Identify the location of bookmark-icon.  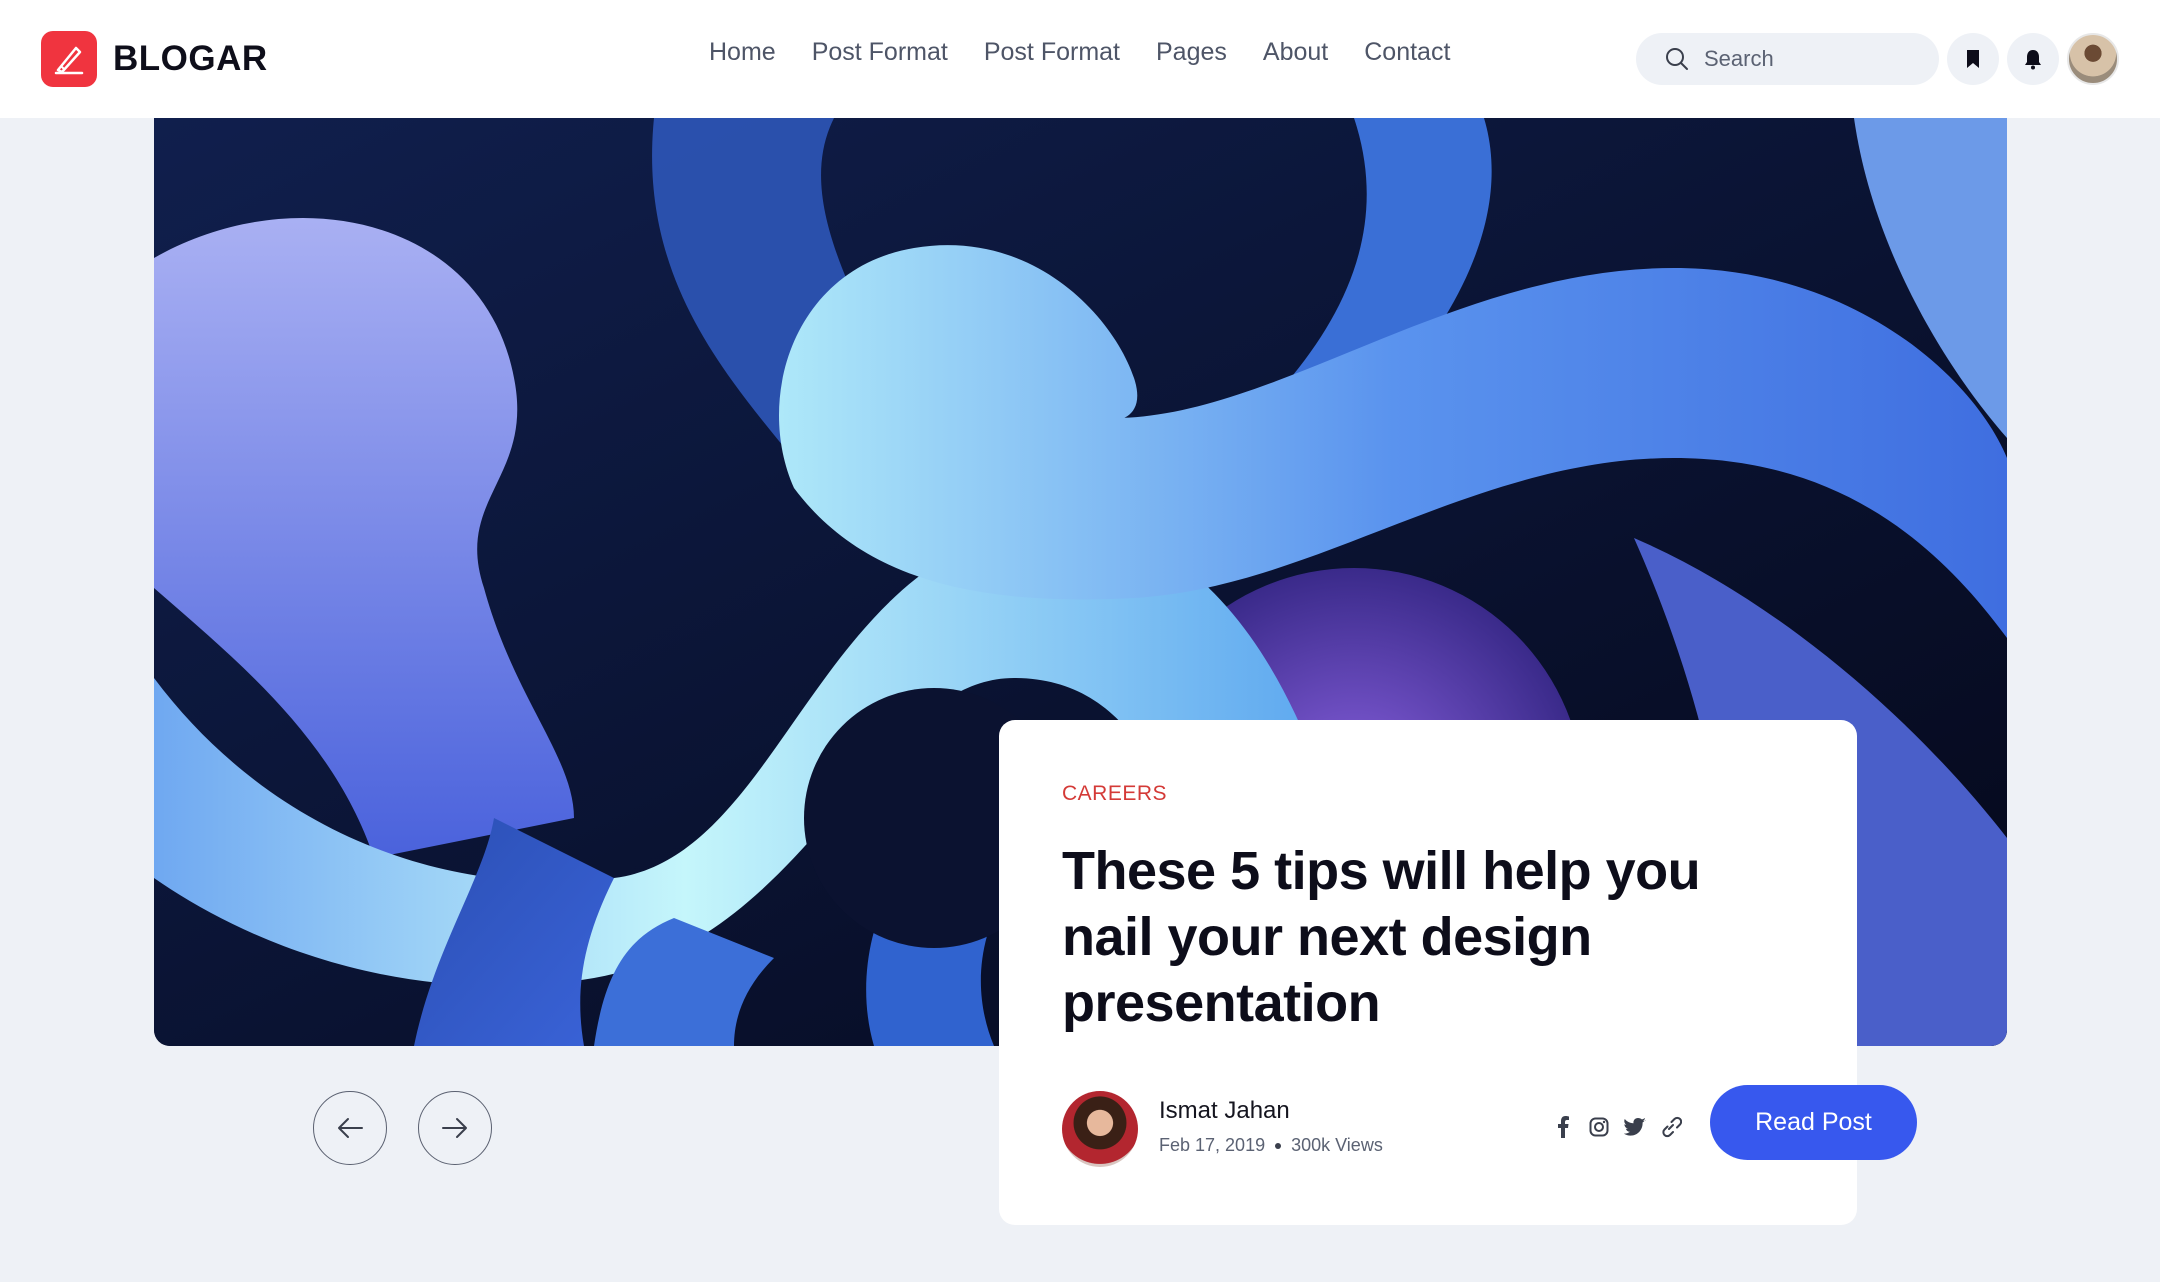
(1973, 59).